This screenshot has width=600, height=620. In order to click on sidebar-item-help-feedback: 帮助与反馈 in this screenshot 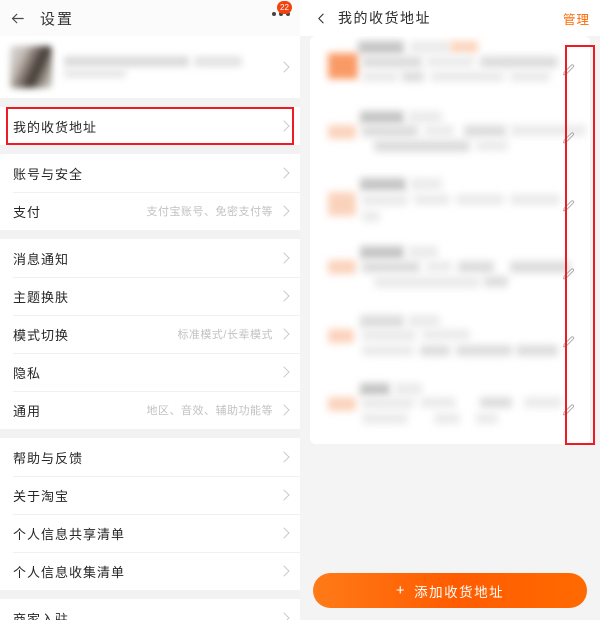, I will do `click(150, 457)`.